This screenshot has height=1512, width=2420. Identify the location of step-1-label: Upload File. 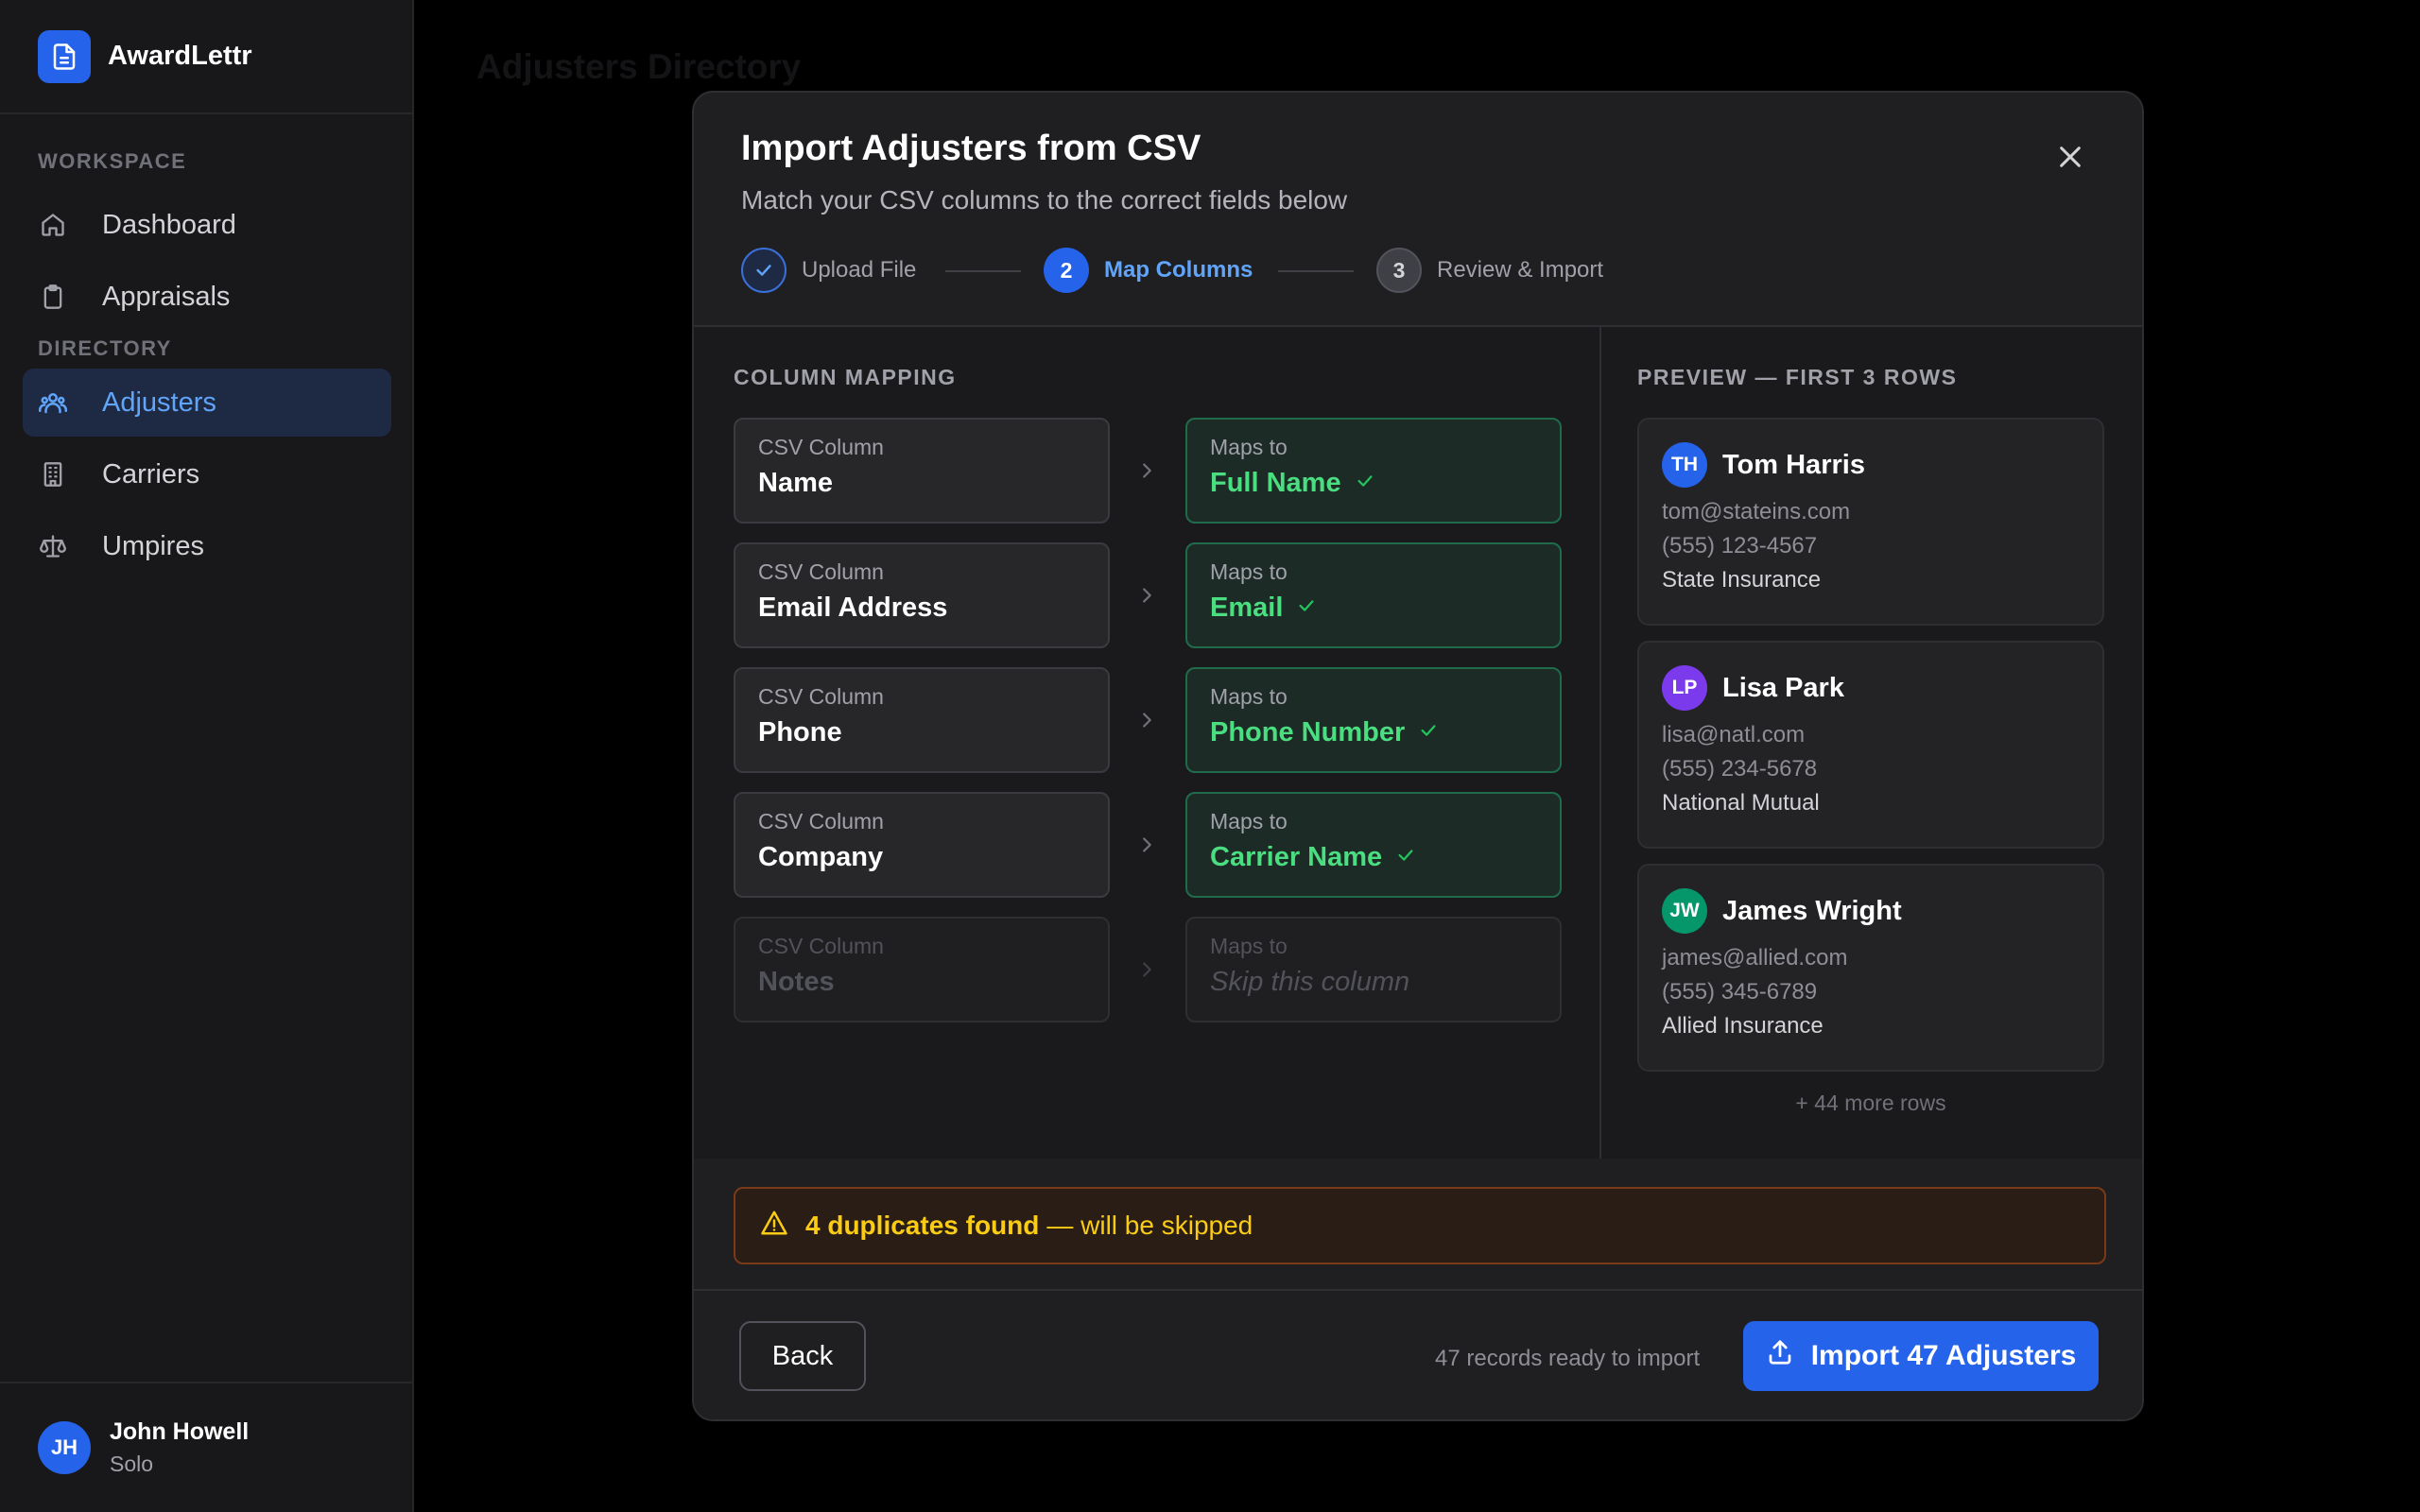
(859, 270).